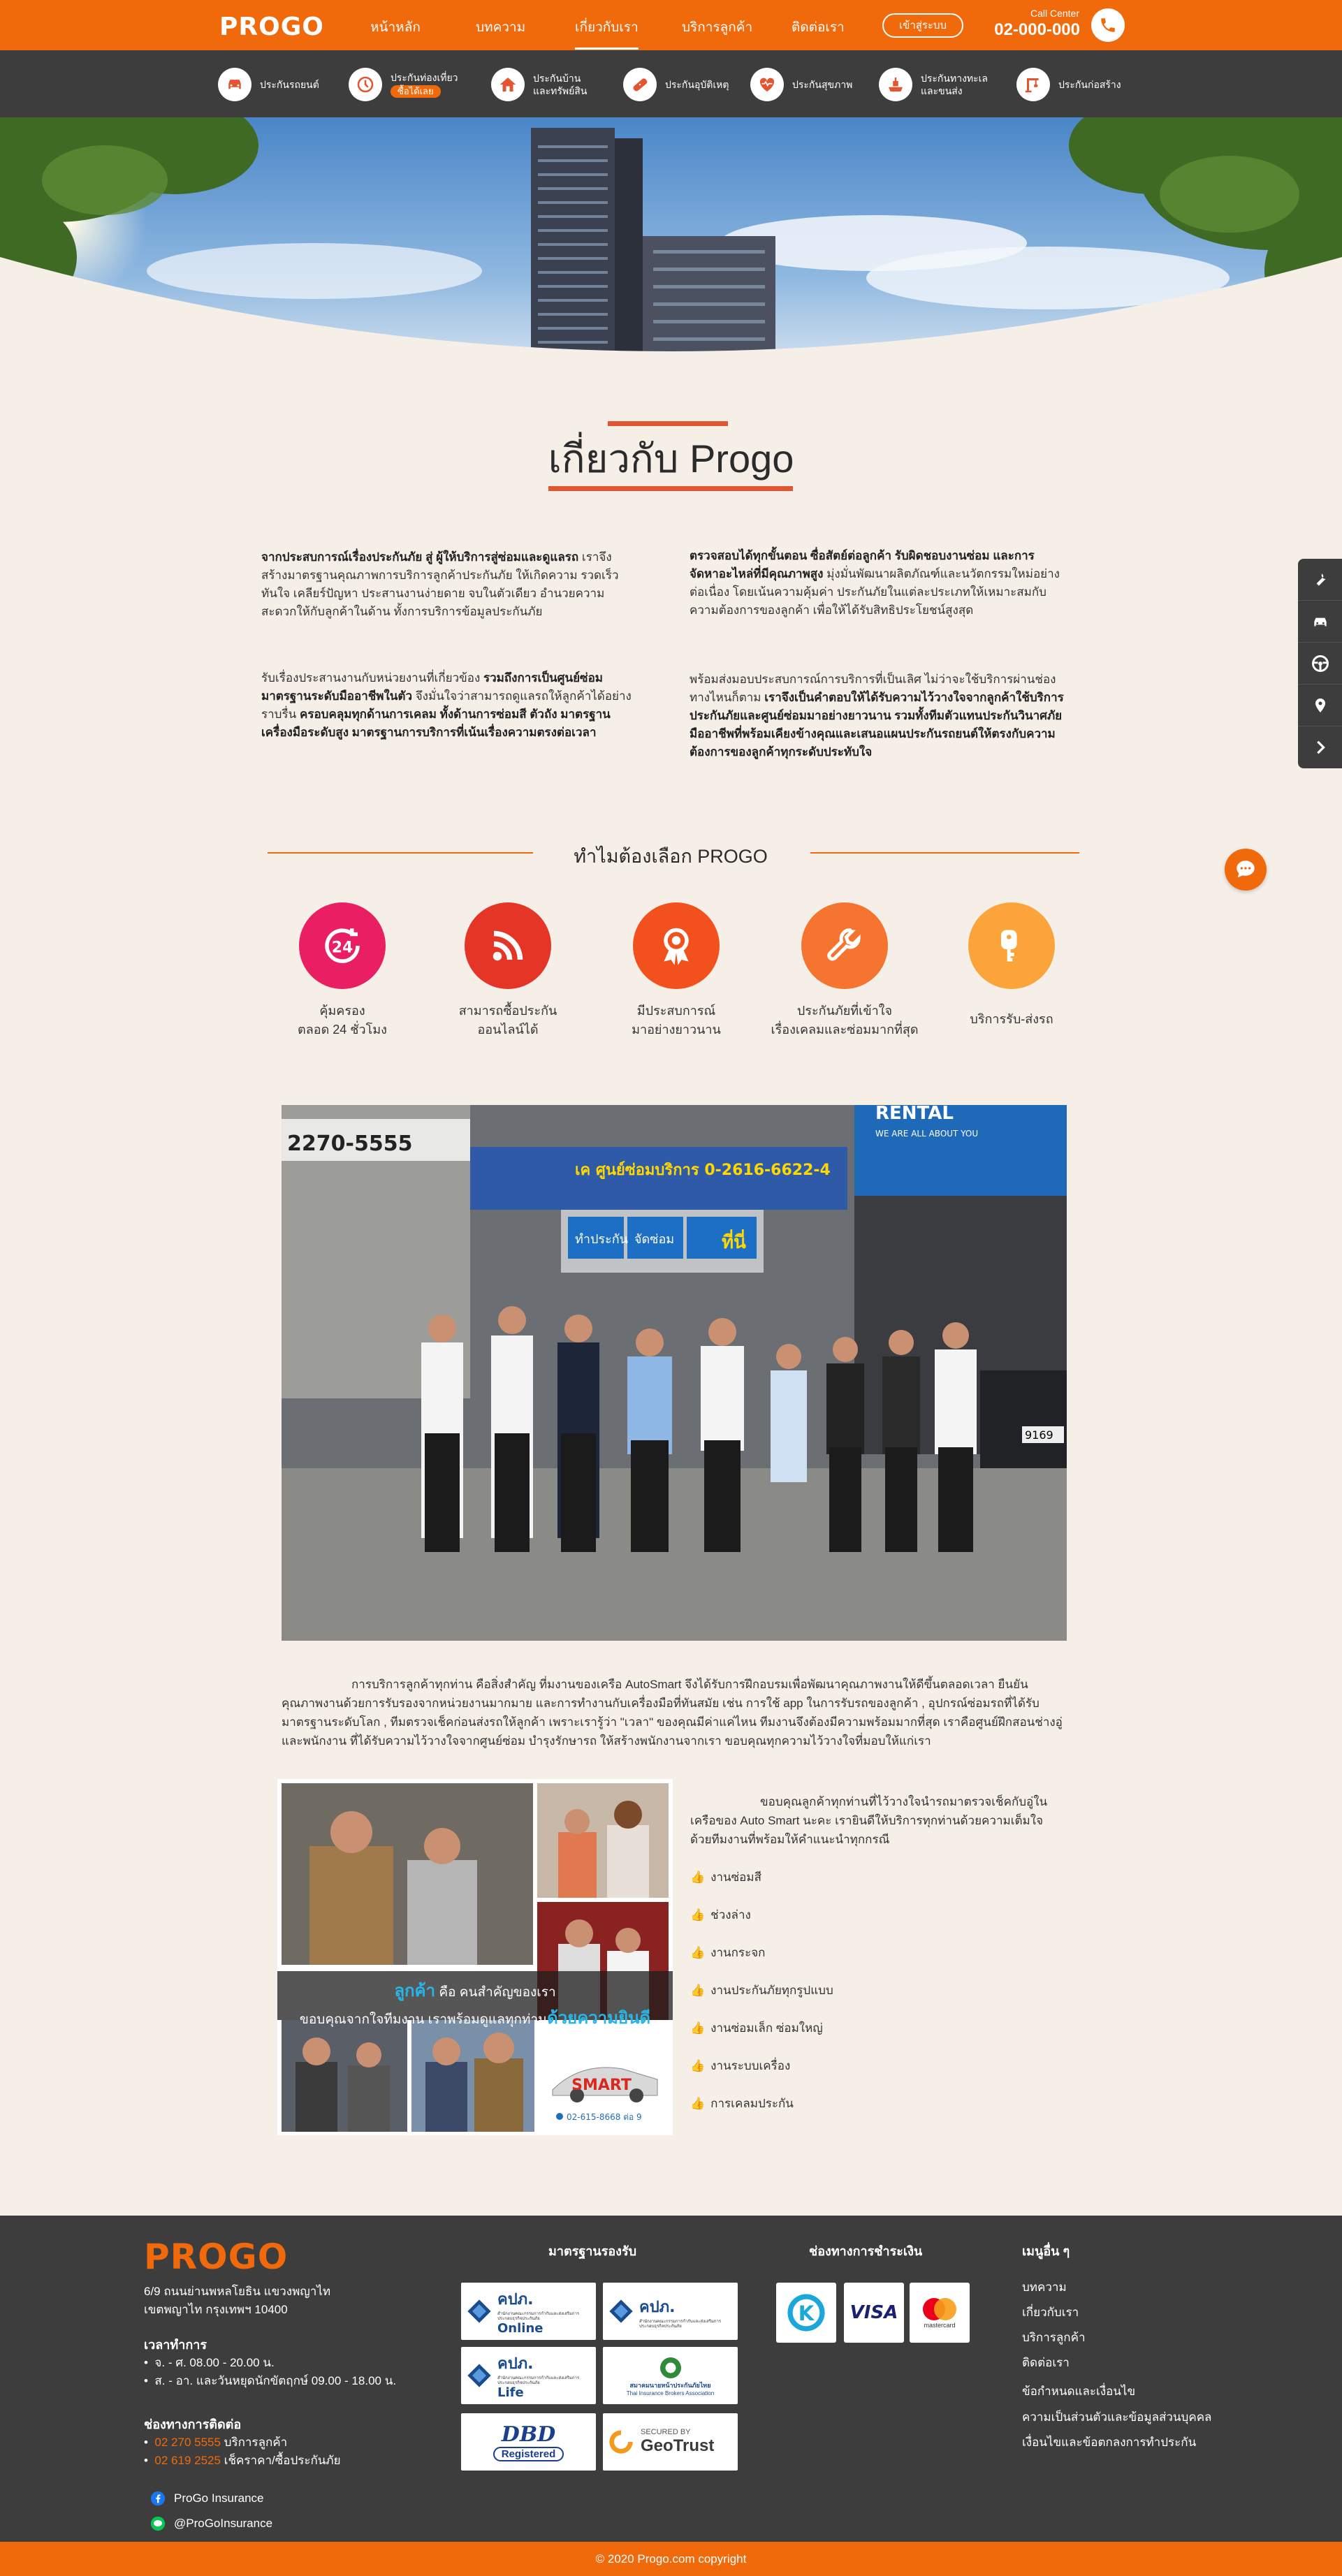  I want to click on about-title: เกี่ยวกับ Progo, so click(671, 459).